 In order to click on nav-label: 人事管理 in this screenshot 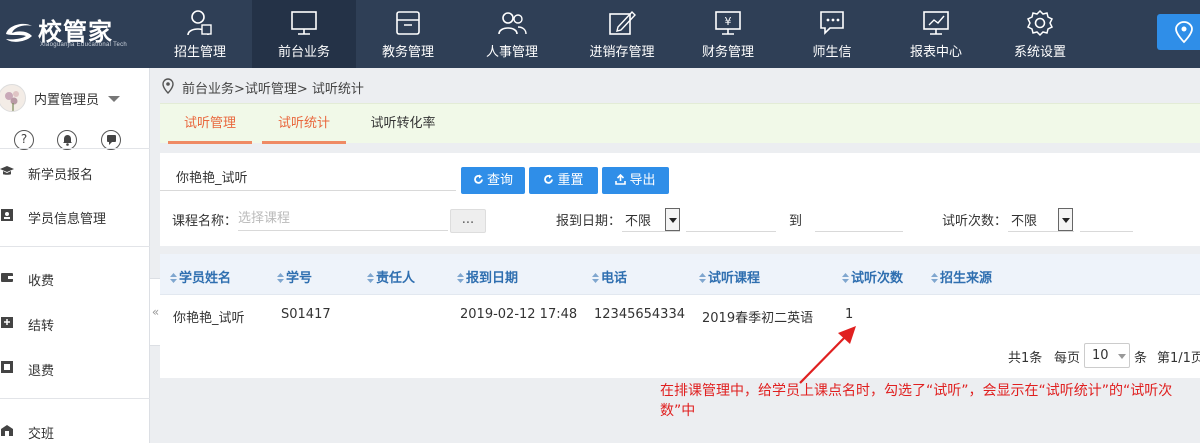, I will do `click(511, 52)`.